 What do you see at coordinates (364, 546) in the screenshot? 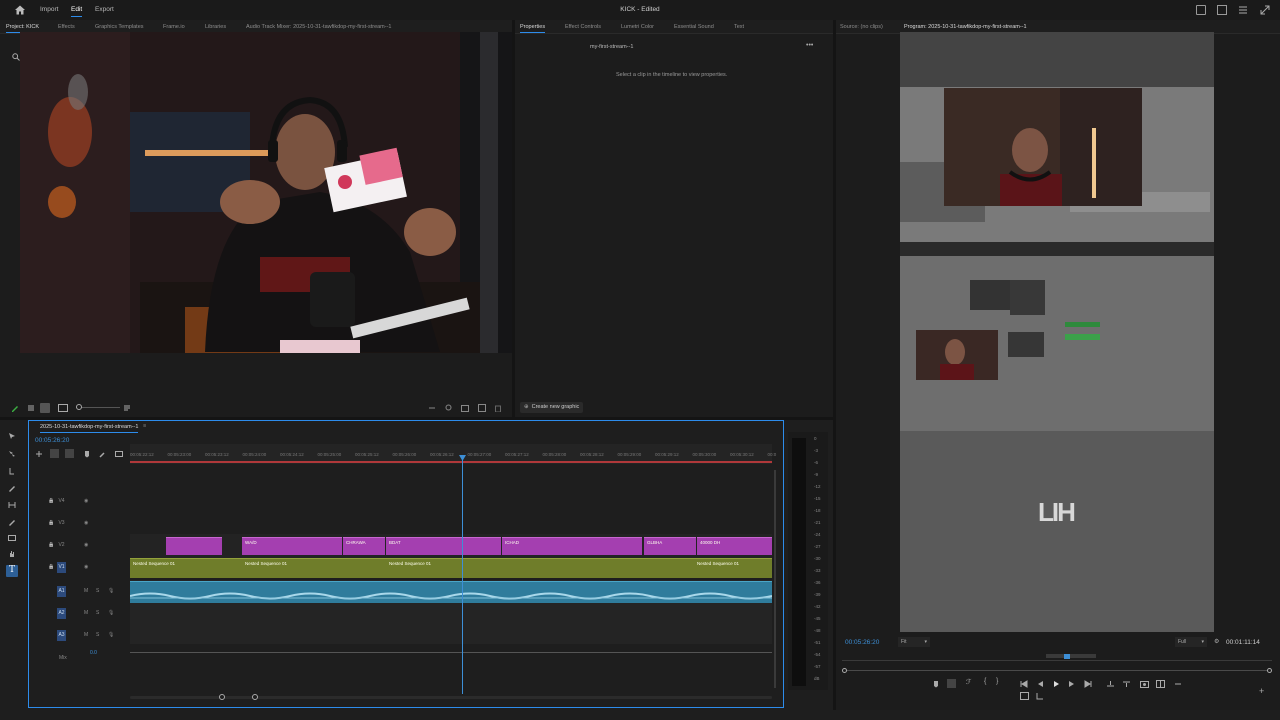
I see `title-clip: CHRAWA` at bounding box center [364, 546].